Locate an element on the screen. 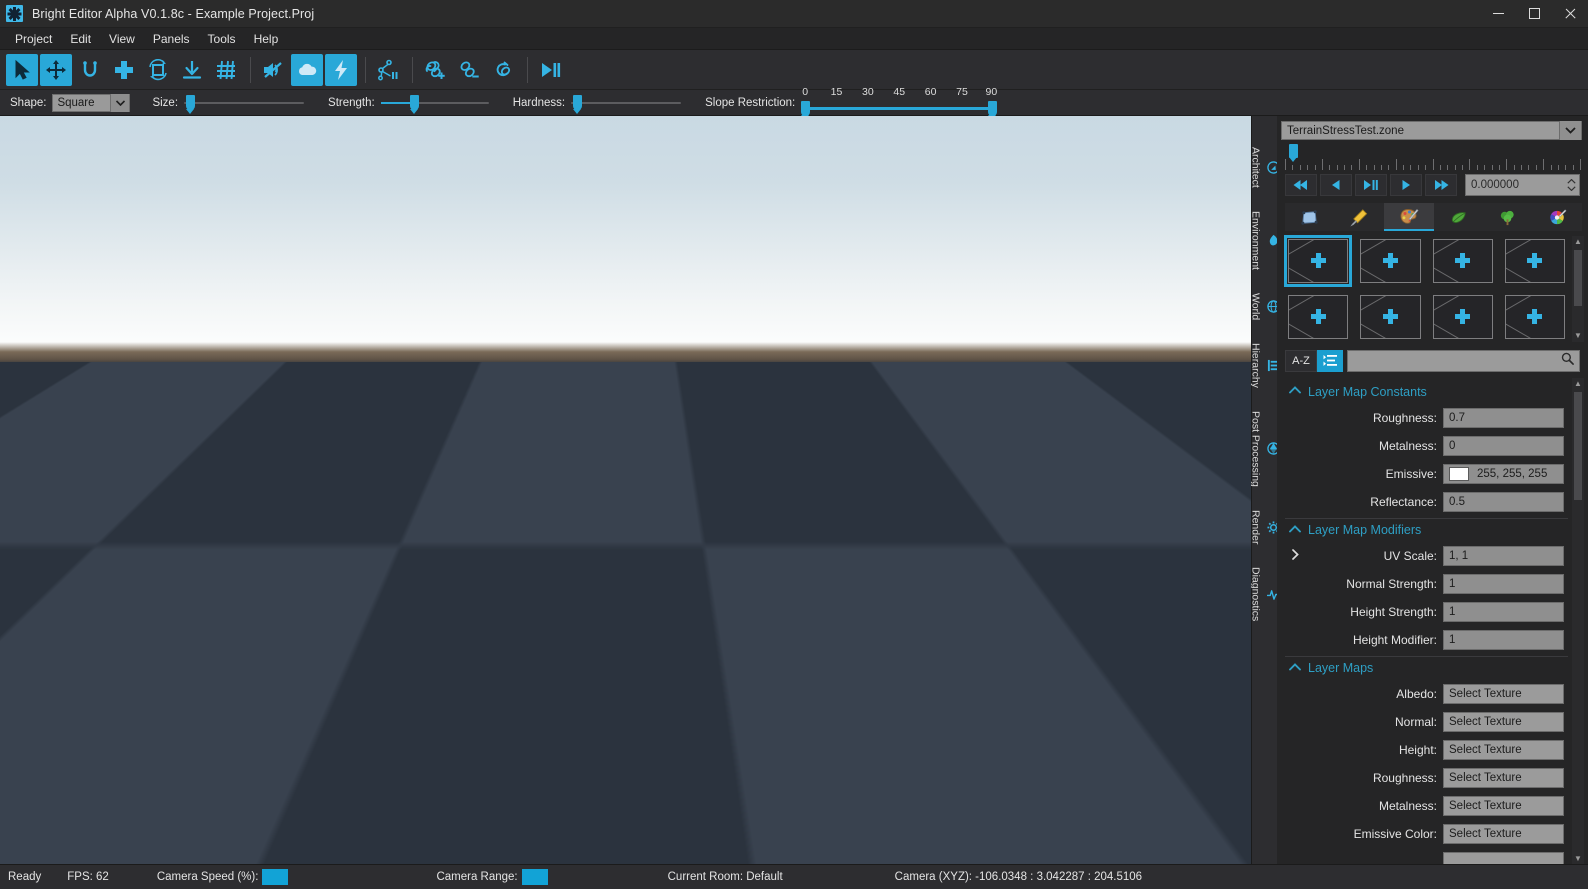 This screenshot has width=1588, height=889. sidebar-item-hierarchy: Hierarchy is located at coordinates (1265, 368).